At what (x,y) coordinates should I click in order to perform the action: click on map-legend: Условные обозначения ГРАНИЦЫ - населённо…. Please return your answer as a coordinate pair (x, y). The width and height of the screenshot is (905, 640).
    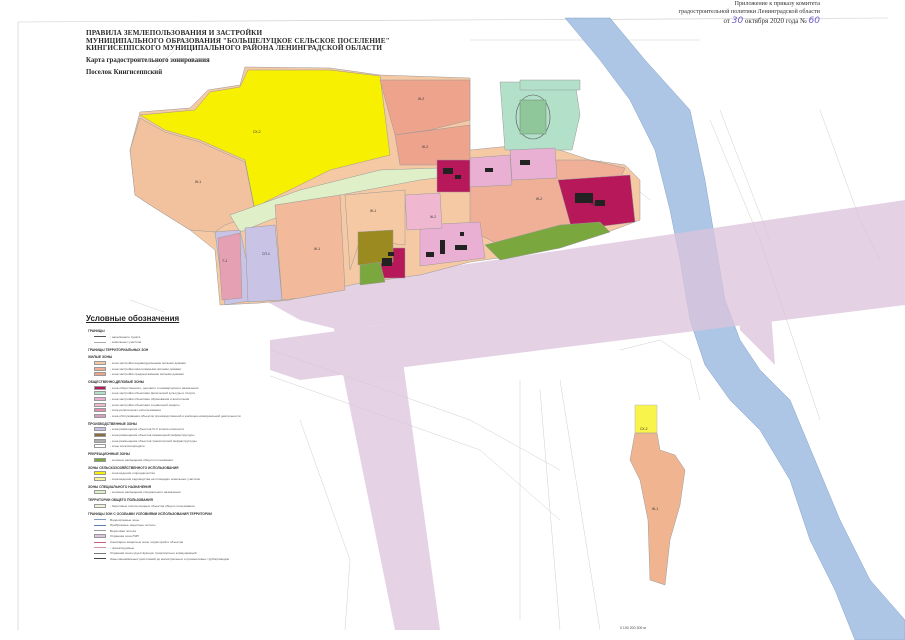
    Looking at the image, I should click on (176, 471).